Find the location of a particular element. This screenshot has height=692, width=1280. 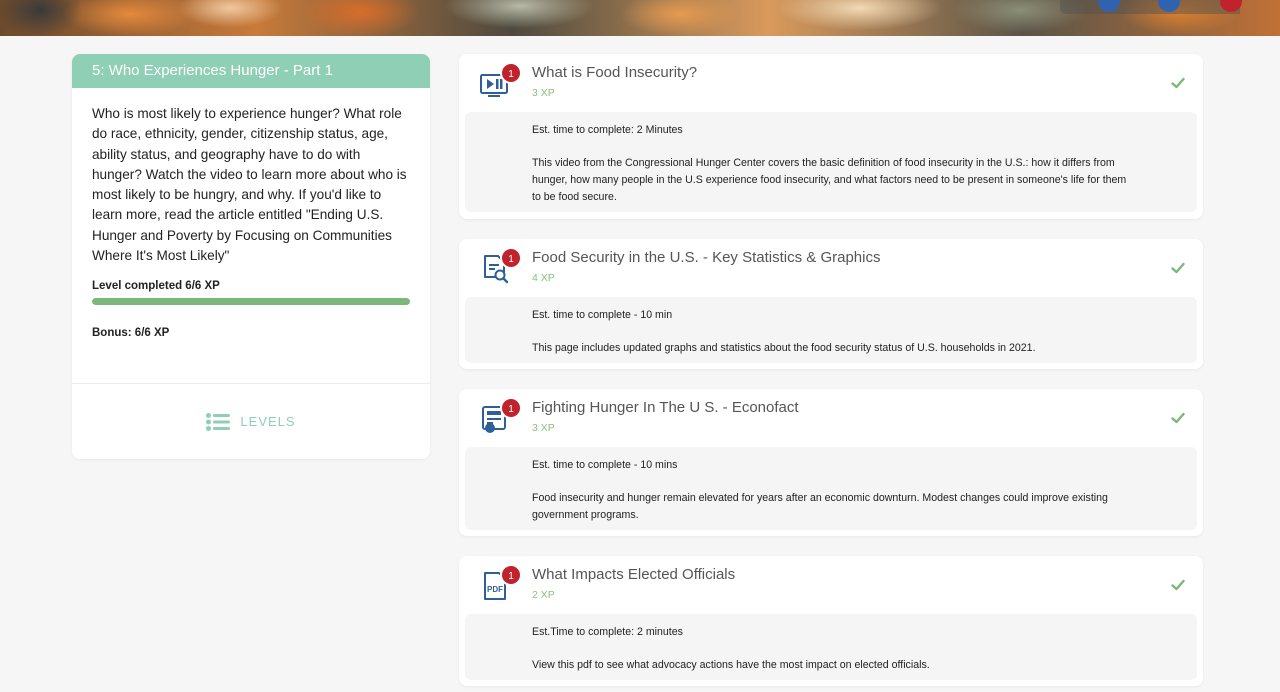

activity-xp: 2 XP is located at coordinates (543, 595).